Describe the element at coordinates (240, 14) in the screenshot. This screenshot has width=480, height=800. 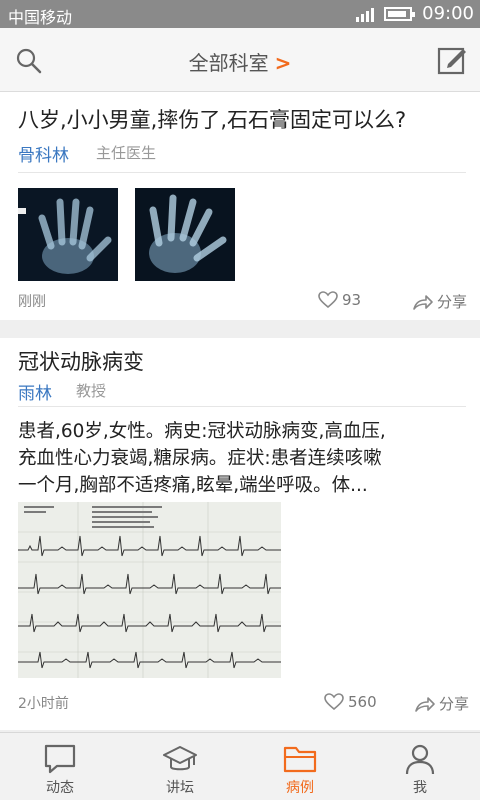
I see `status-bar: 中国移动 09:00` at that location.